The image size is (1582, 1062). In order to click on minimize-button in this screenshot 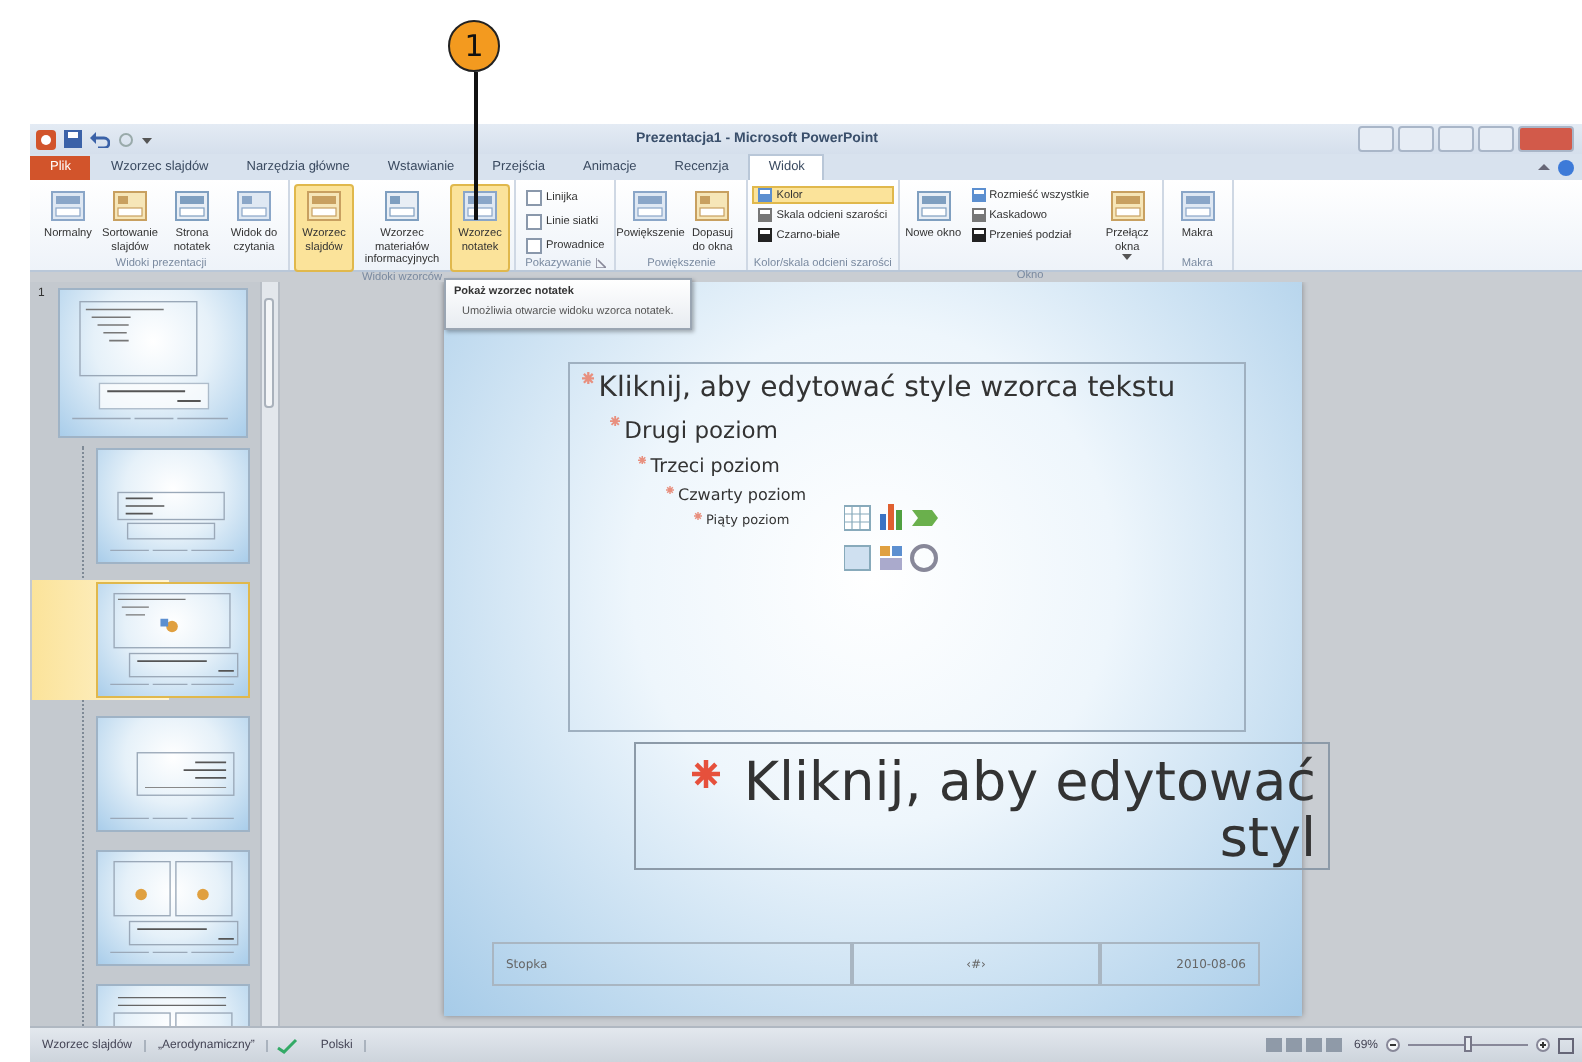, I will do `click(1456, 139)`.